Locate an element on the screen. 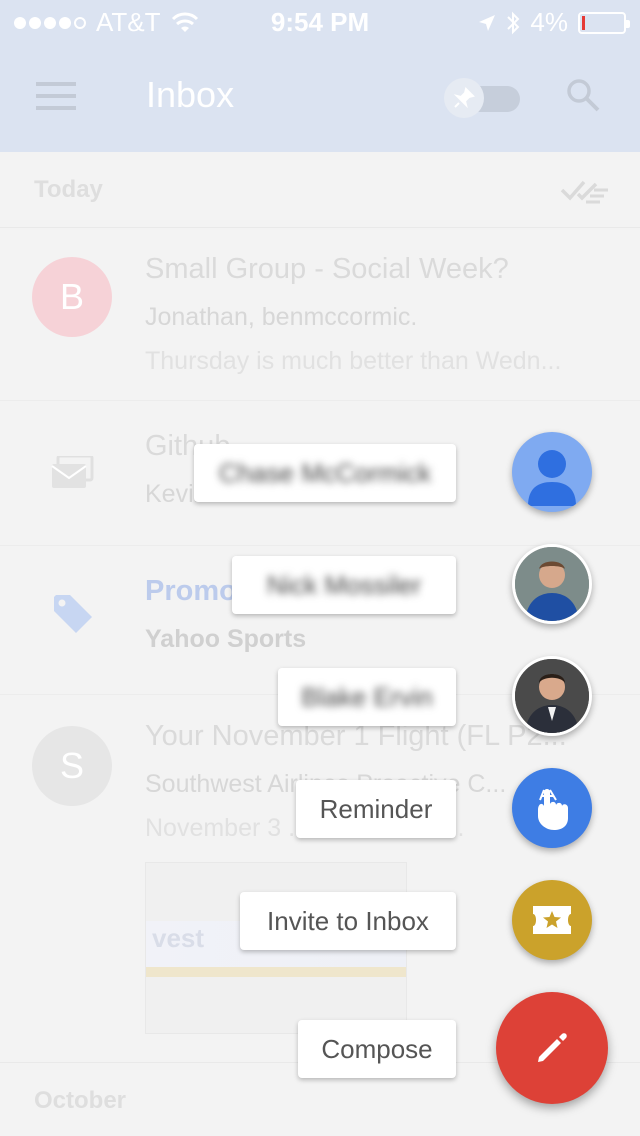 The width and height of the screenshot is (640, 1136). status-bar: AT&T 9:54 PM 4% is located at coordinates (320, 20).